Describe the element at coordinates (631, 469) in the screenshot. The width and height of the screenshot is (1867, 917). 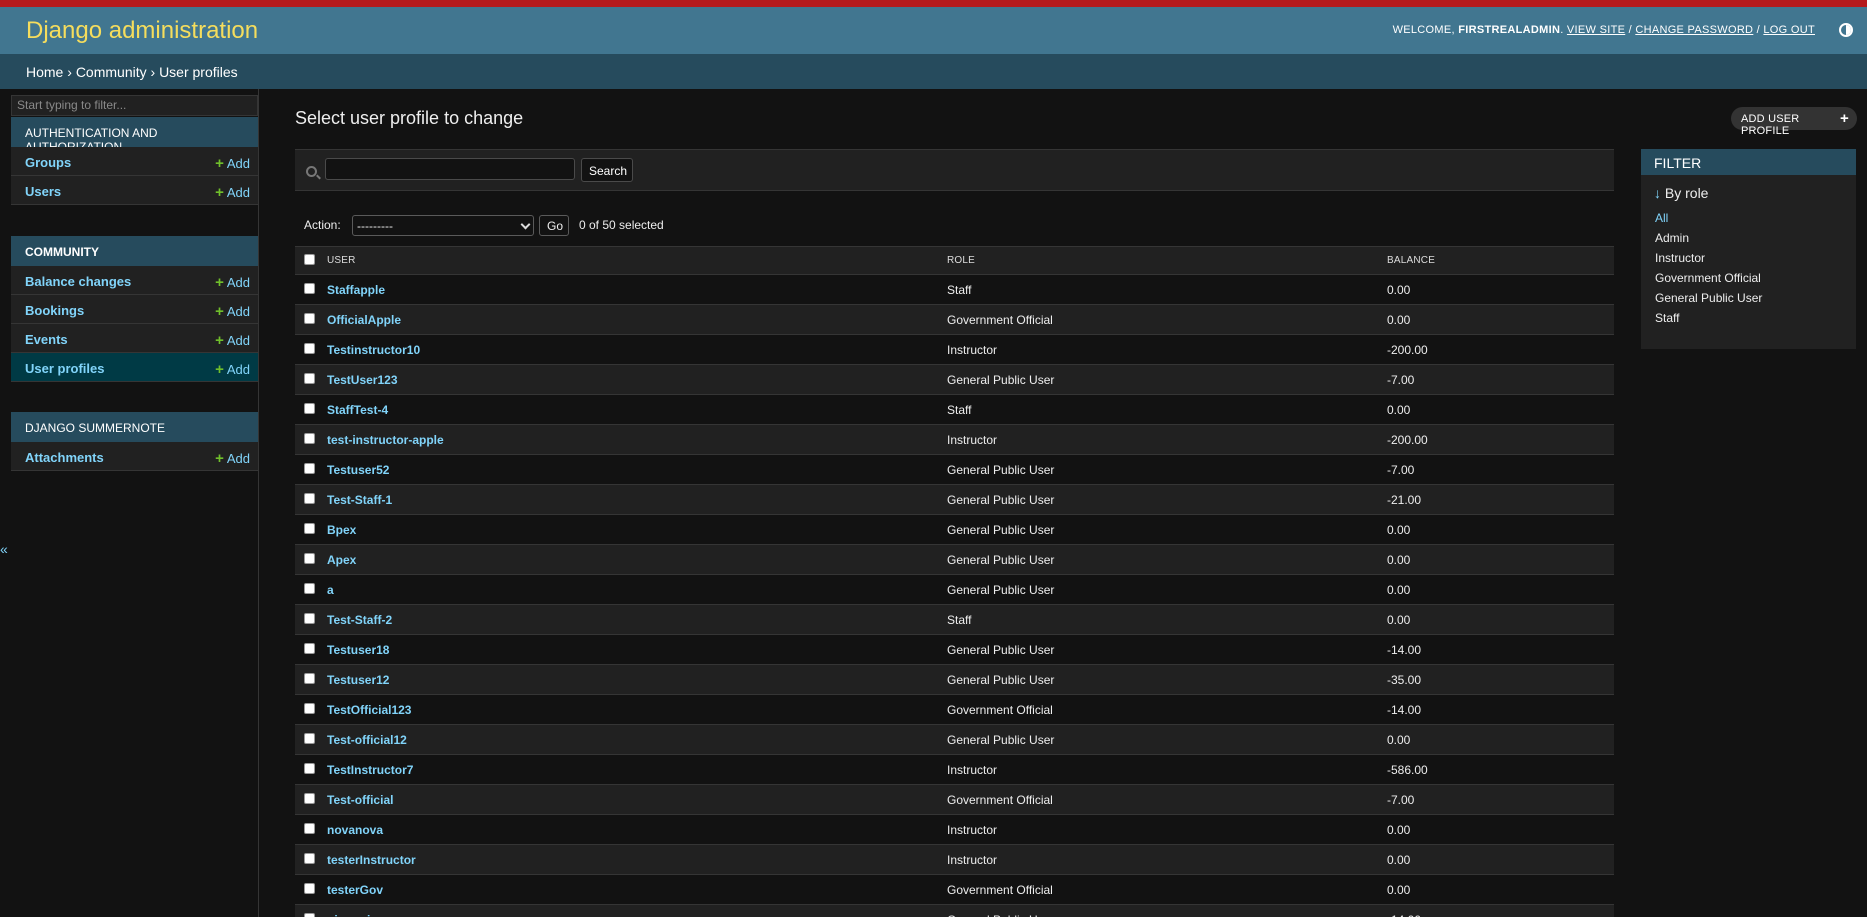
I see `user-link: Testuser52` at that location.